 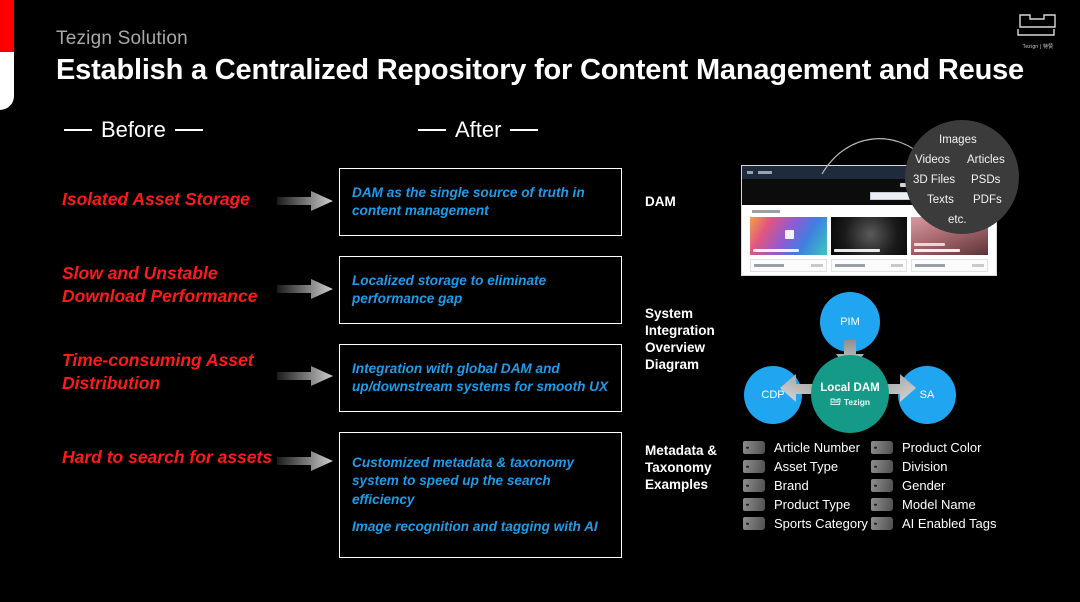 I want to click on column-header-before: Before, so click(x=133, y=130).